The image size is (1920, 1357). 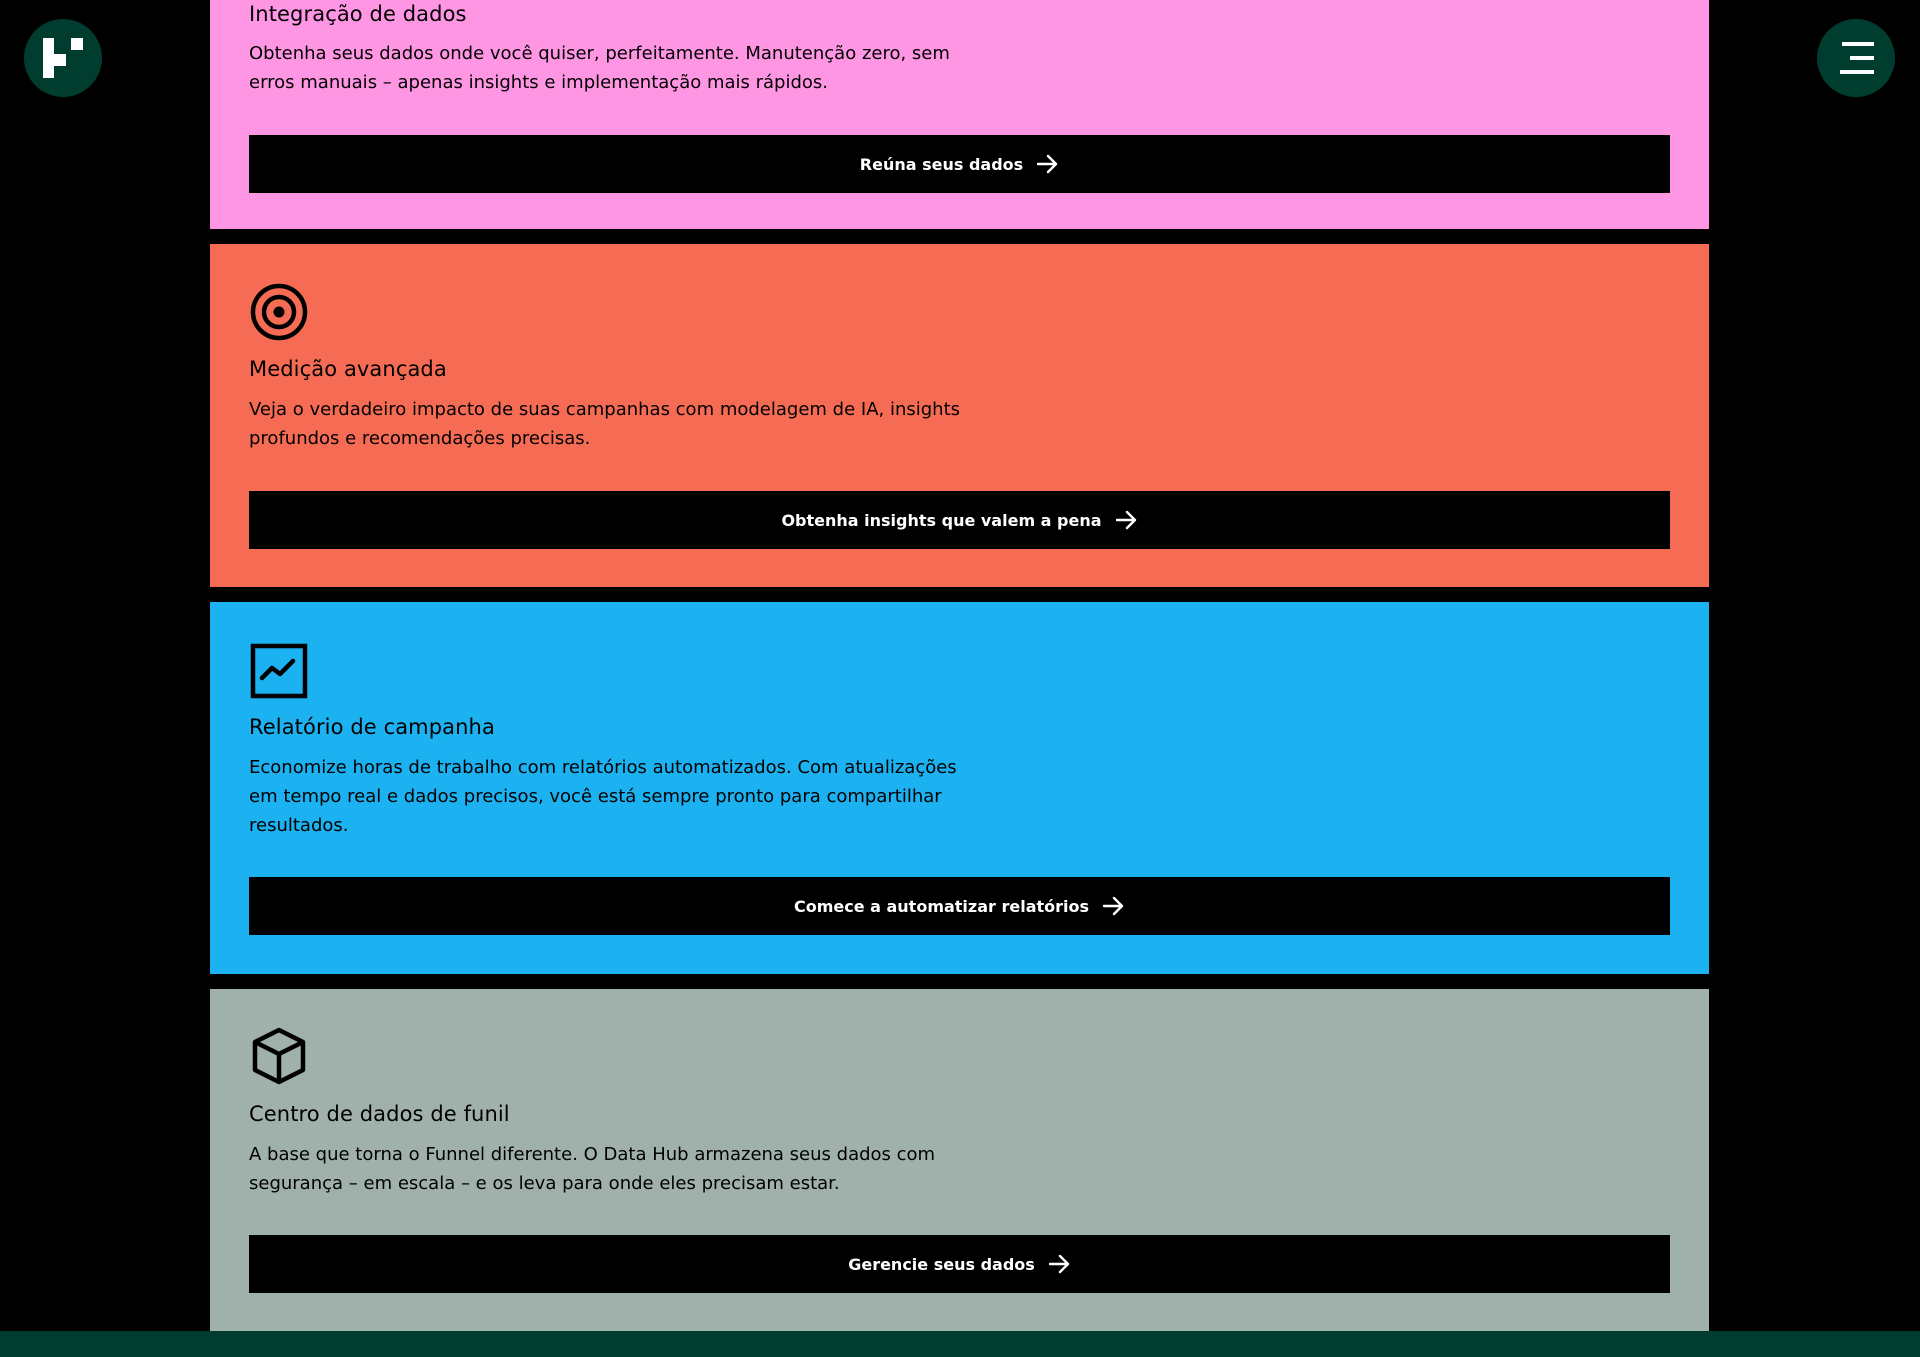 I want to click on button-label: Obtenha insights que valem a pena, so click(x=941, y=520).